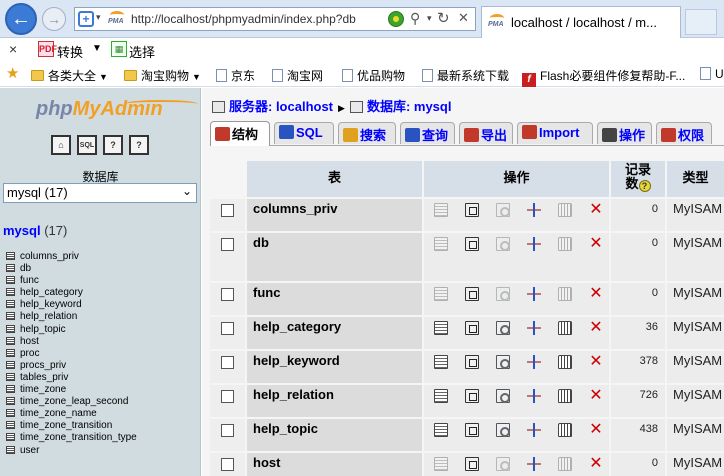 This screenshot has height=476, width=724. Describe the element at coordinates (71, 378) in the screenshot. I see `sidebar-table-item: tables_priv` at that location.